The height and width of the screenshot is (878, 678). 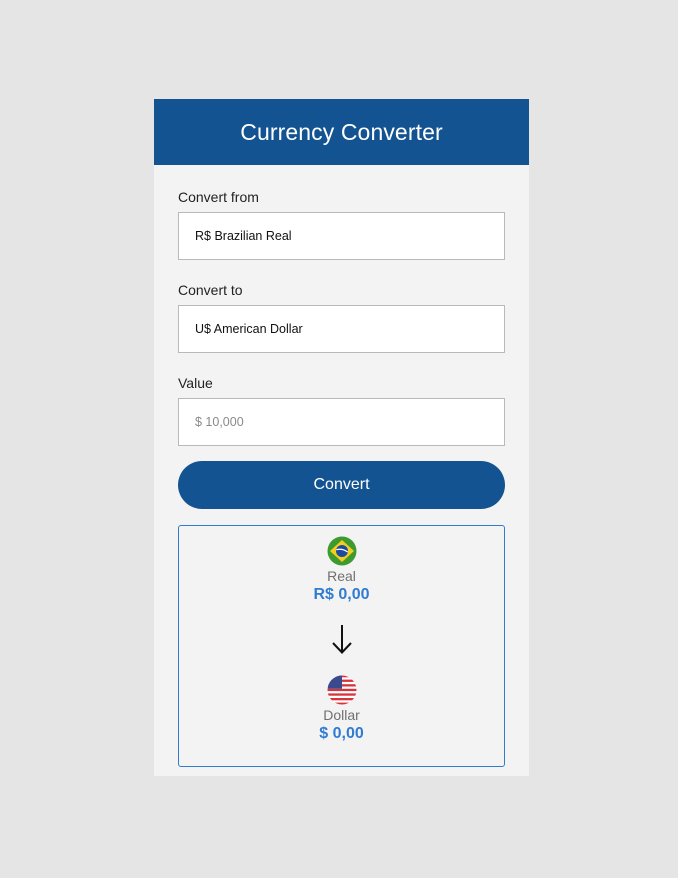 I want to click on convert-from-value: R$ Brazilian Real, so click(x=243, y=236).